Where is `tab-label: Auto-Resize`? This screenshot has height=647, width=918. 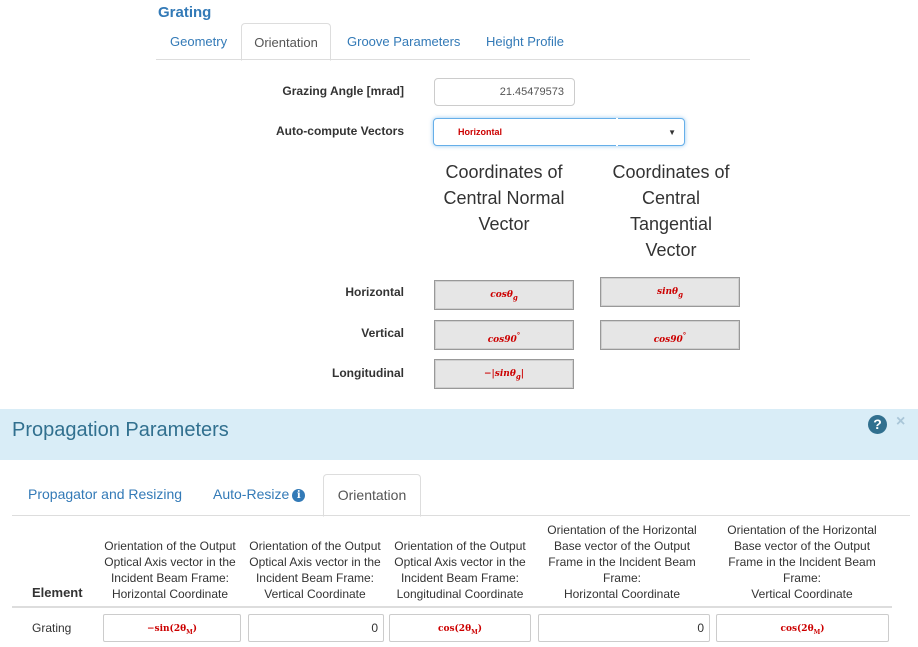 tab-label: Auto-Resize is located at coordinates (251, 494).